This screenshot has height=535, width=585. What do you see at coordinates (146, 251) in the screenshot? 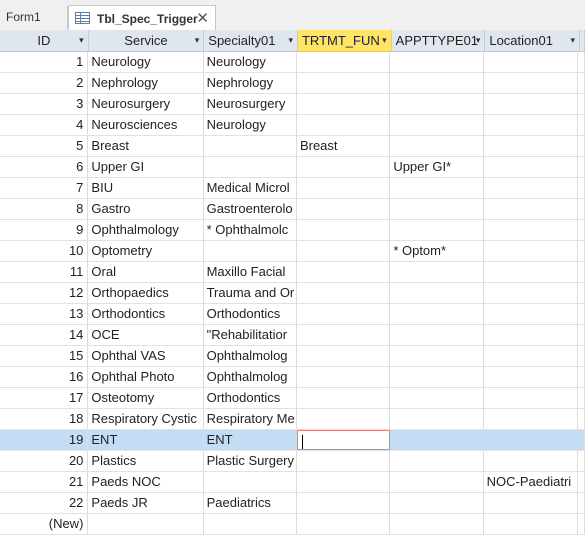
I see `cell-service: Optometry` at bounding box center [146, 251].